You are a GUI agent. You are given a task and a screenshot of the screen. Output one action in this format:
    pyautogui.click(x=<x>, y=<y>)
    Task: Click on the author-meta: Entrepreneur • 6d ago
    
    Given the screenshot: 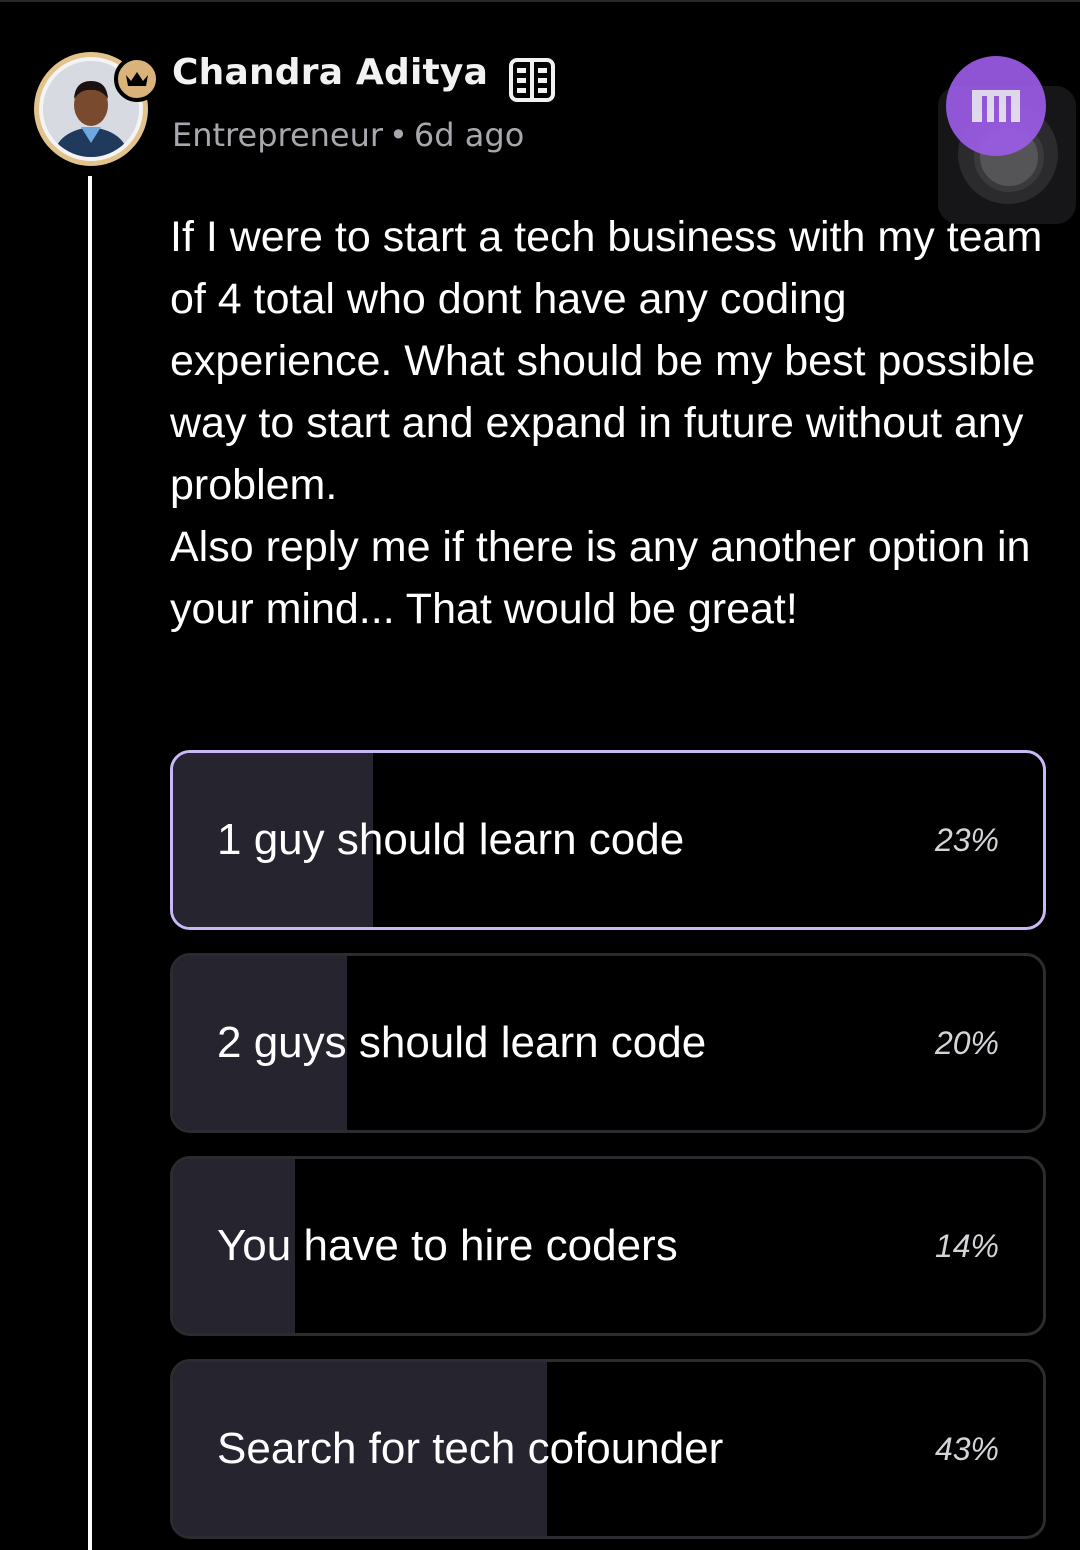 What is the action you would take?
    pyautogui.click(x=348, y=135)
    